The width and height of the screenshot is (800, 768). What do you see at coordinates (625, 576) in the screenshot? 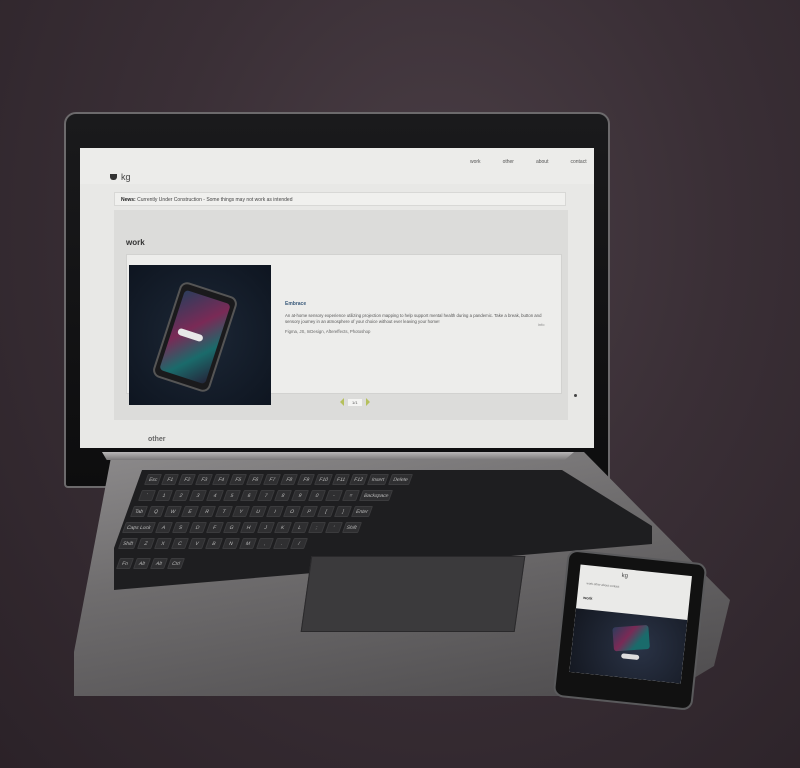
I see `mobile-logo: kg` at bounding box center [625, 576].